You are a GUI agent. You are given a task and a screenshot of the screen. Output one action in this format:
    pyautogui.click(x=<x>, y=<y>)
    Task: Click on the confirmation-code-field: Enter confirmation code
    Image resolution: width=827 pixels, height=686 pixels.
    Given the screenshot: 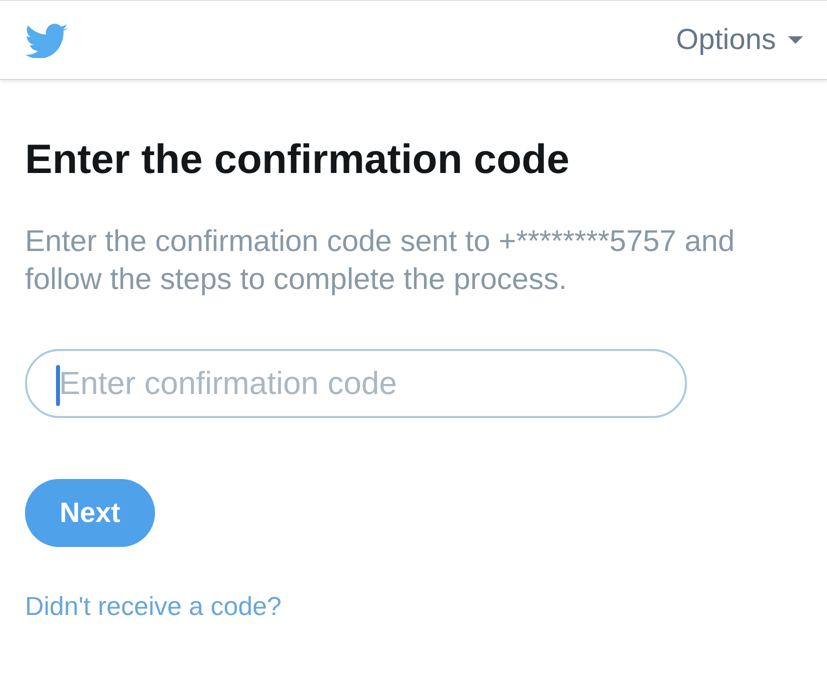 What is the action you would take?
    pyautogui.click(x=356, y=383)
    